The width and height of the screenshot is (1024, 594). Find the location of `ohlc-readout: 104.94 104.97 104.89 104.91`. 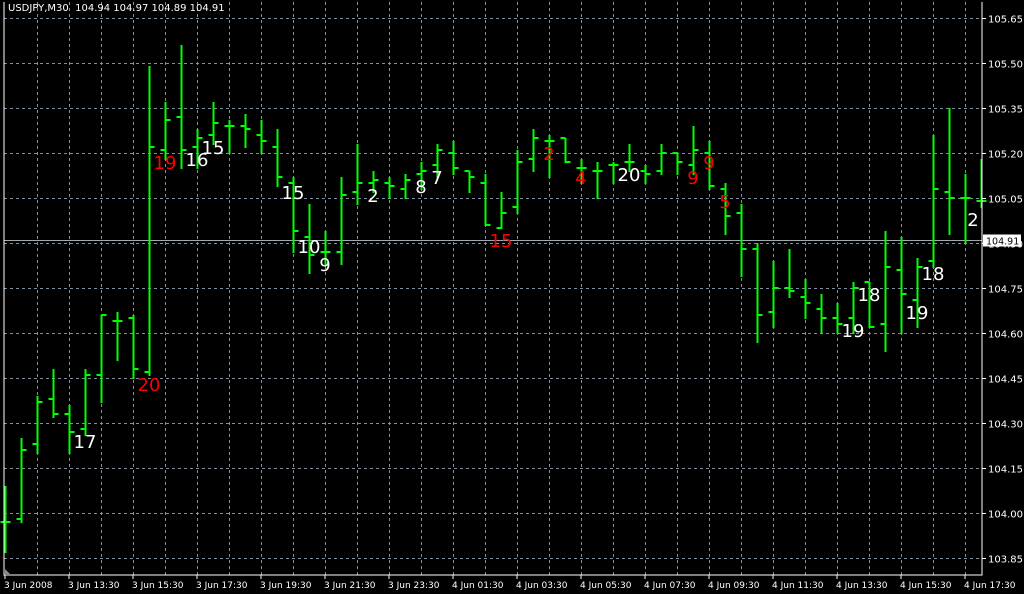

ohlc-readout: 104.94 104.97 104.89 104.91 is located at coordinates (150, 8).